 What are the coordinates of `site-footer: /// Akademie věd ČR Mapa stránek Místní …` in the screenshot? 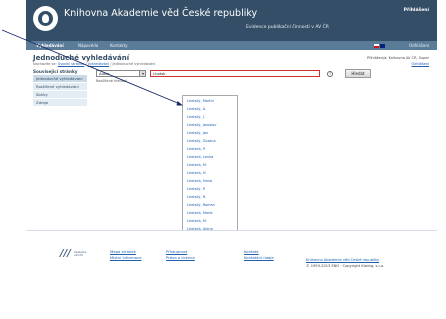 It's located at (231, 255).